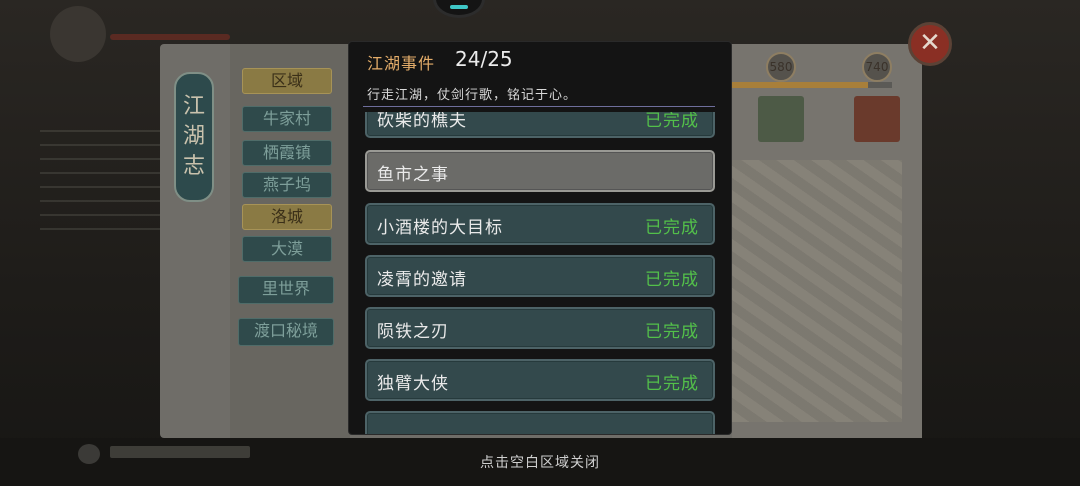  I want to click on reward-box-icon, so click(877, 119).